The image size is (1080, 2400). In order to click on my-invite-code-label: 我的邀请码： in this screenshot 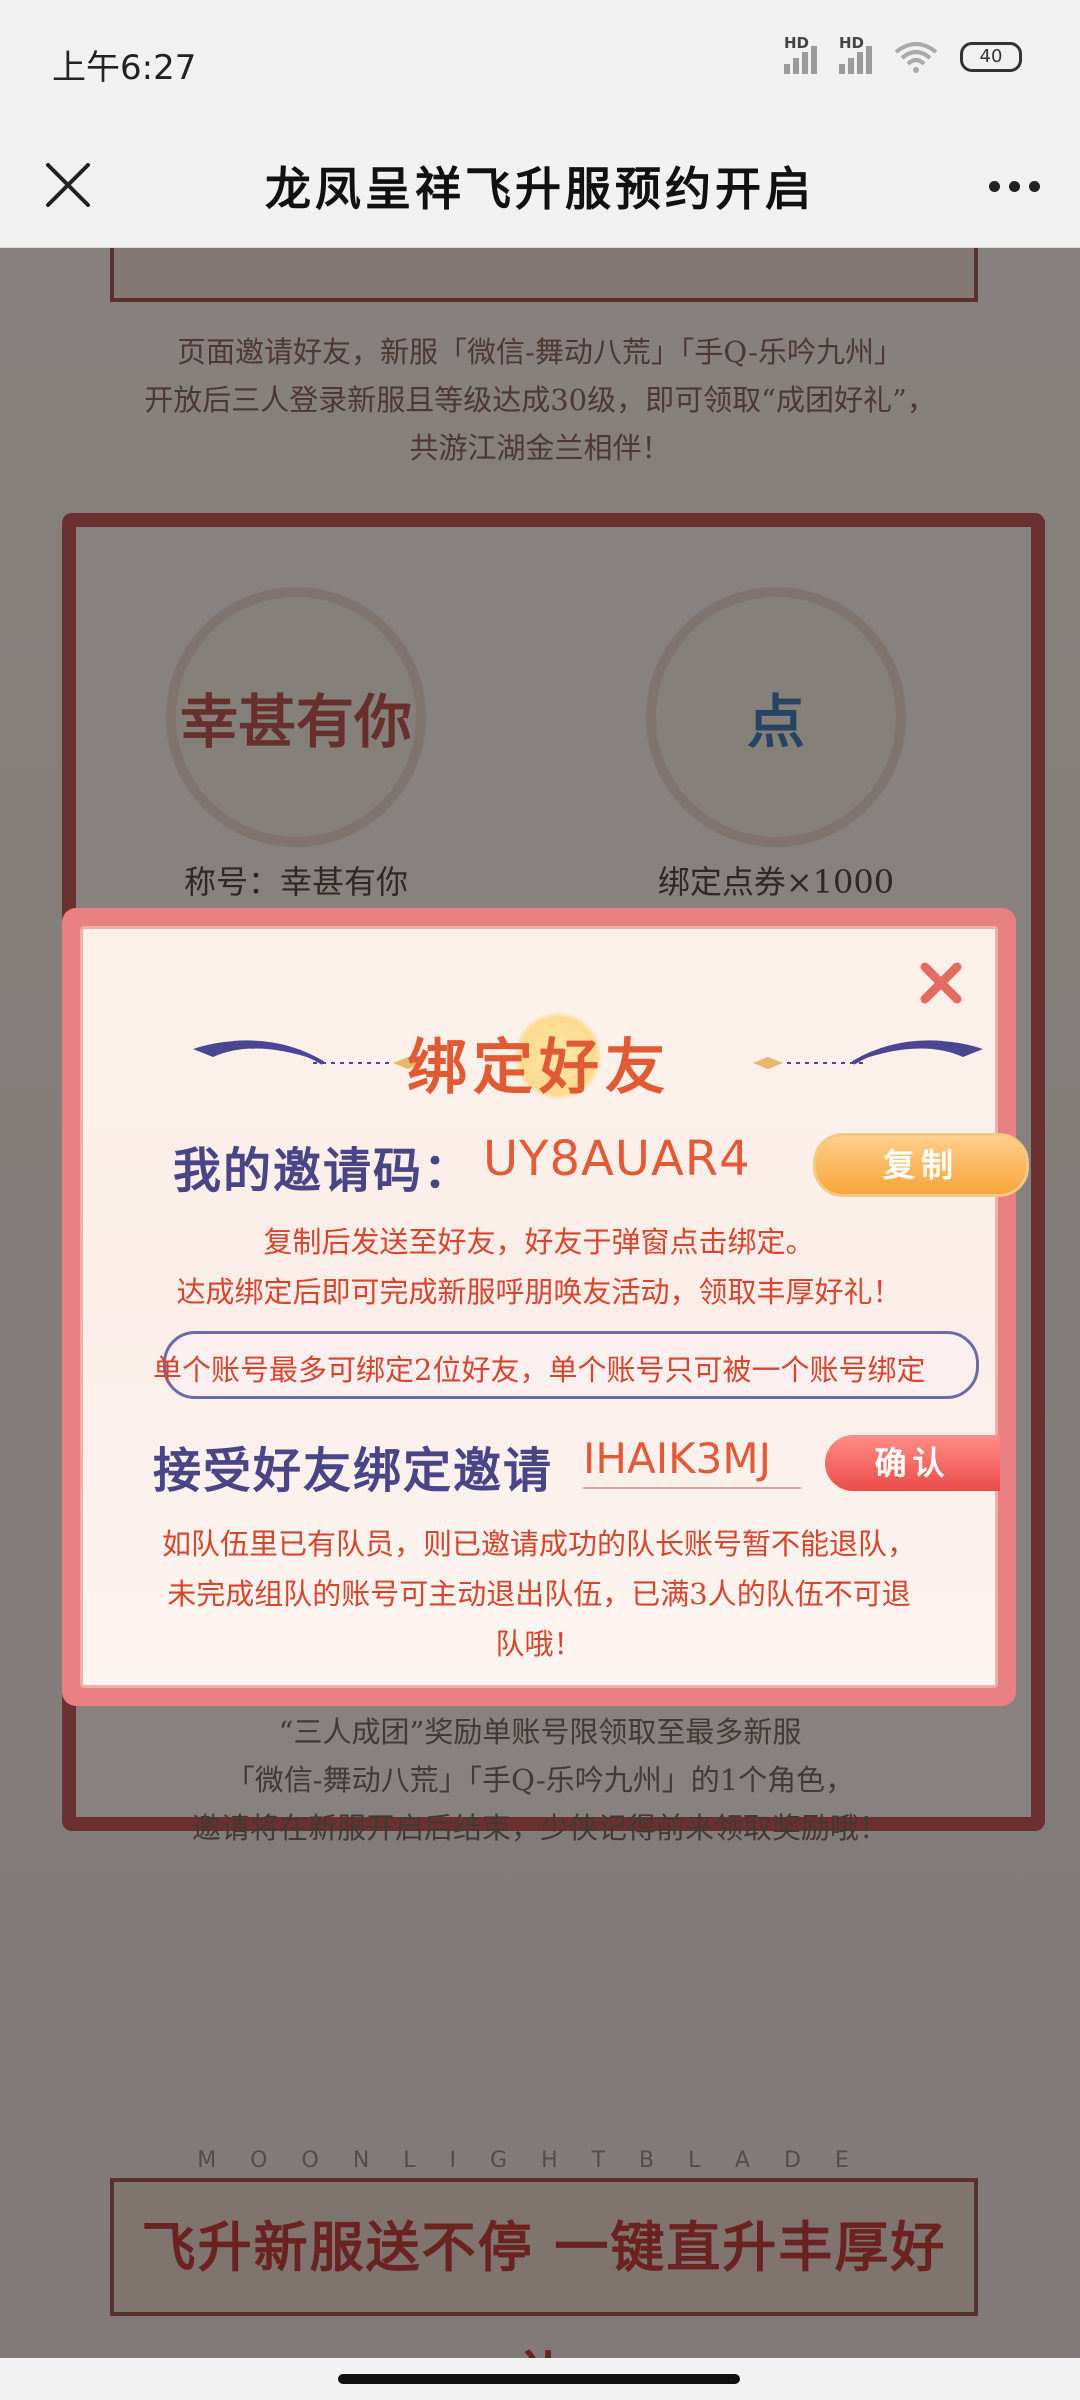, I will do `click(323, 1171)`.